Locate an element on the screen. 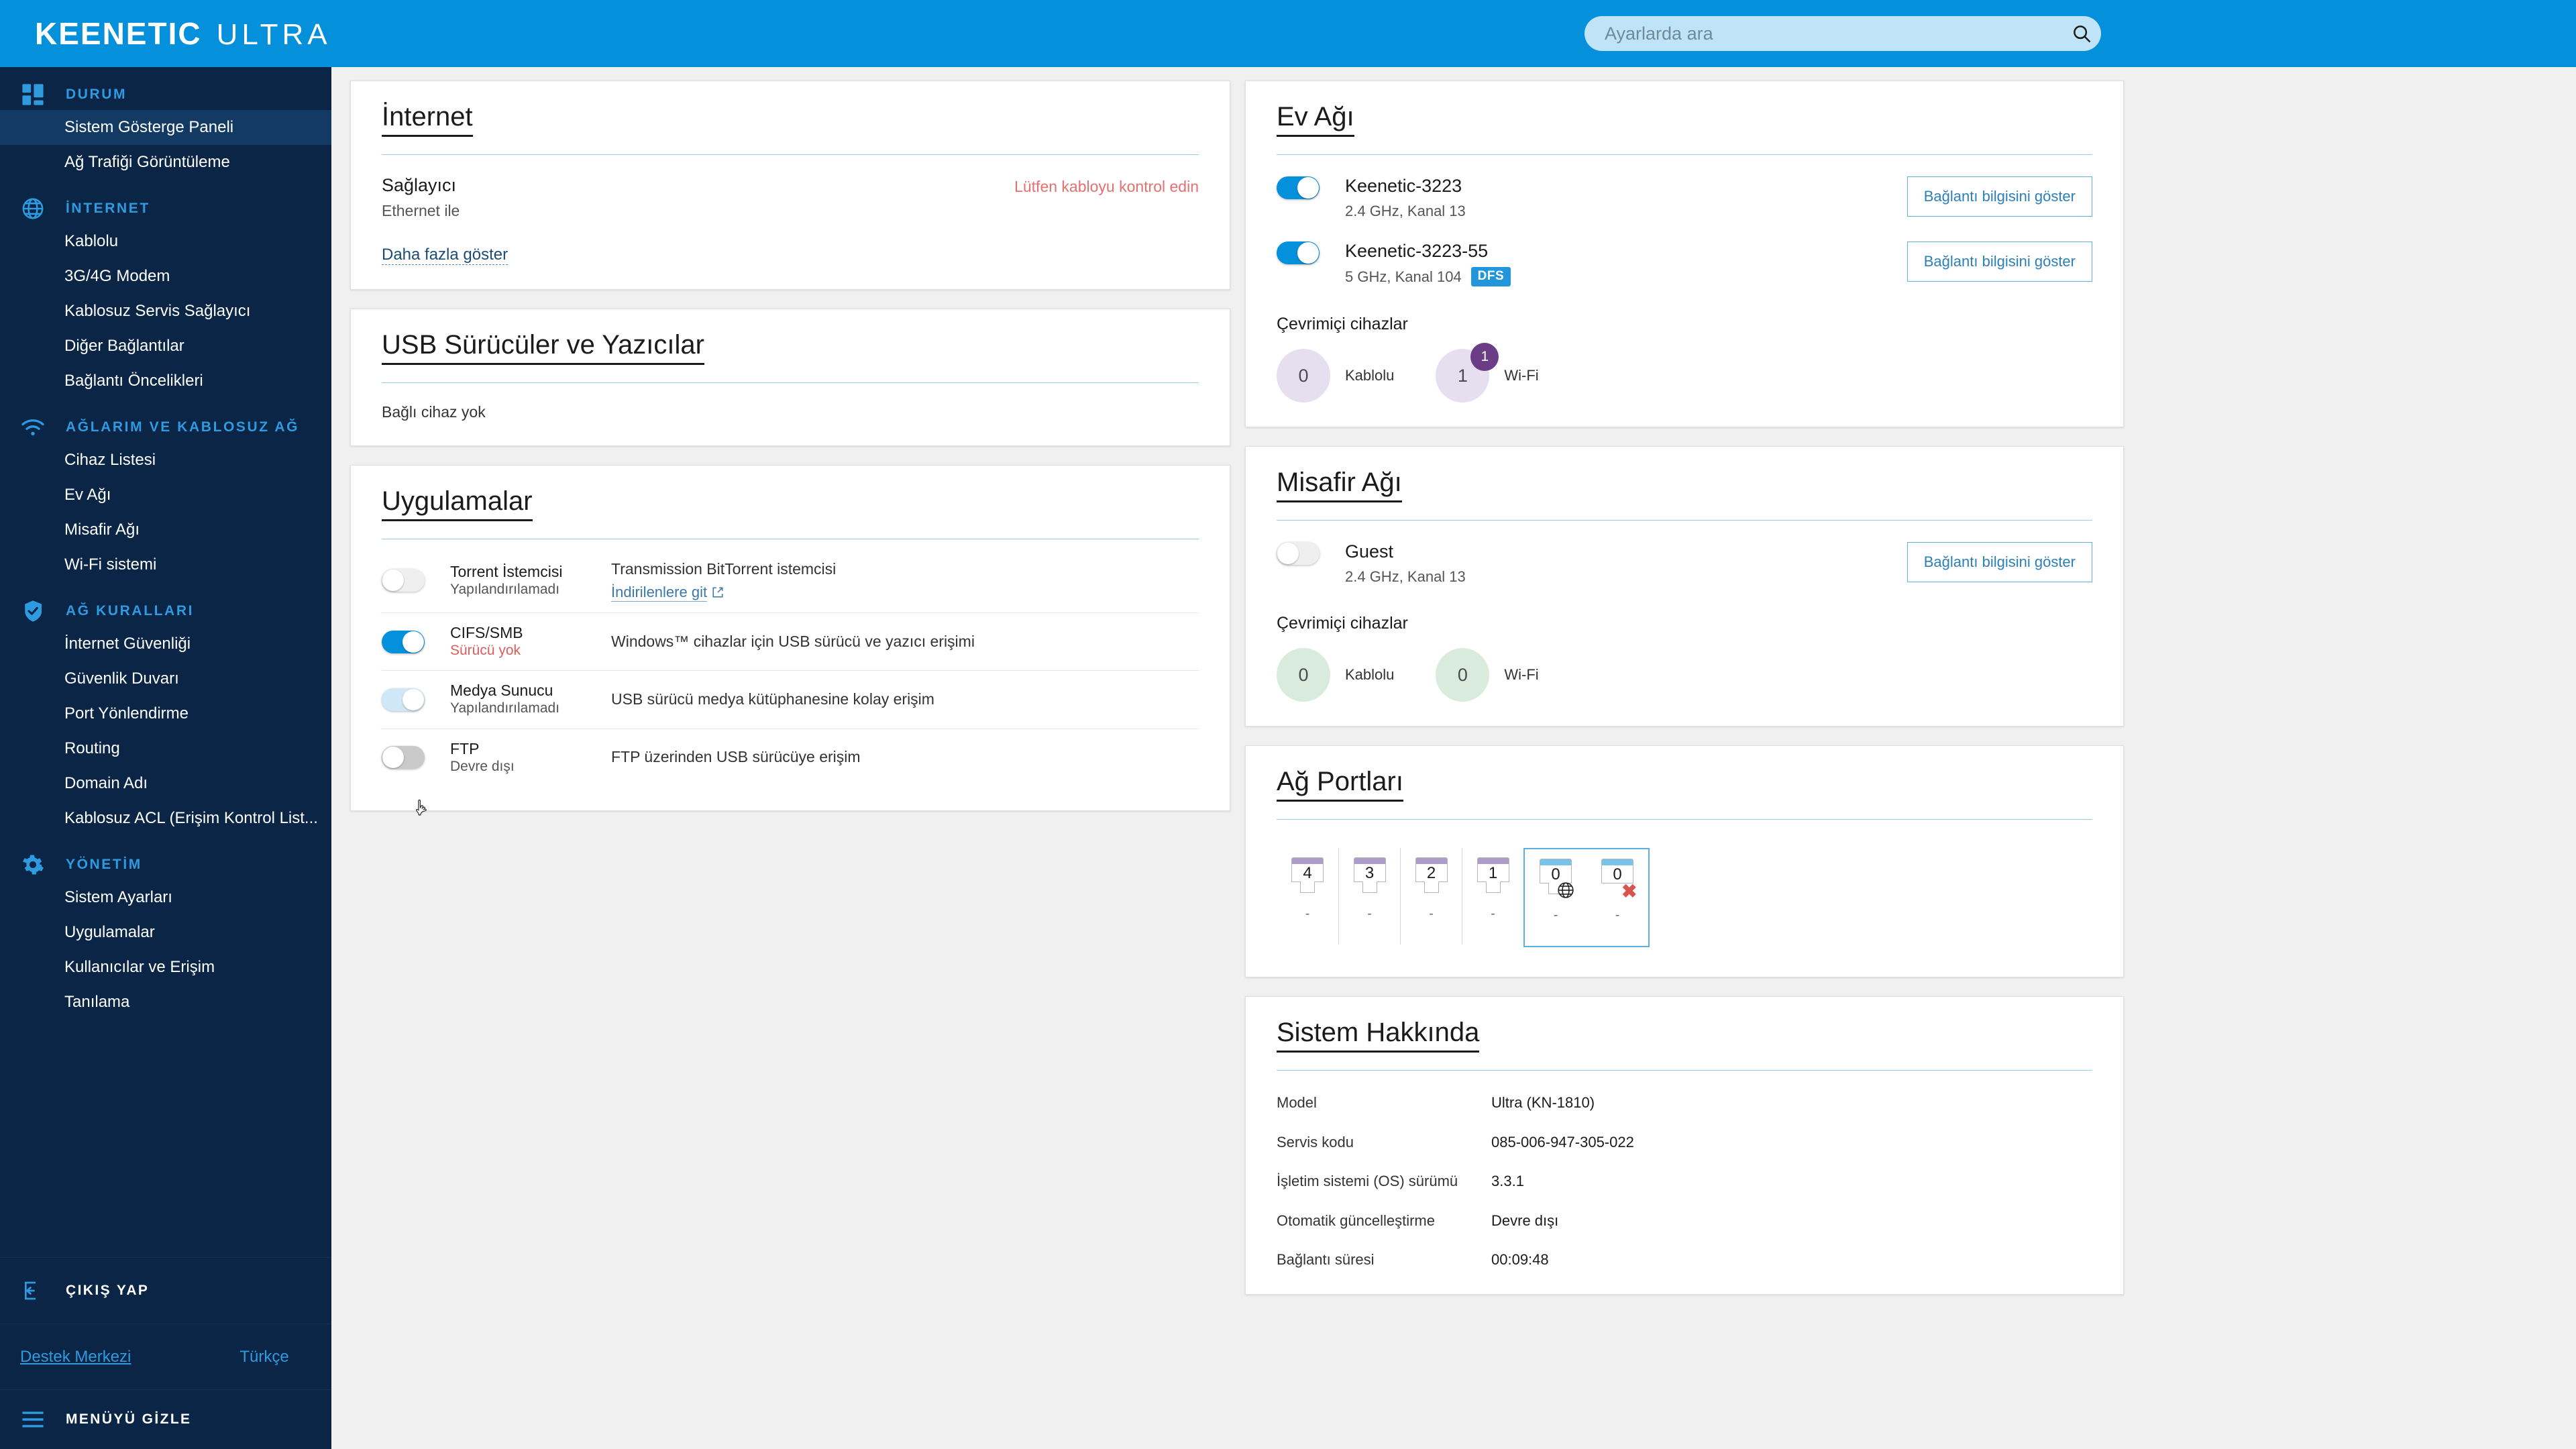 The width and height of the screenshot is (2576, 1449). sidebar-item-sistem-gösterge-paneli: Sistem Gösterge Paneli is located at coordinates (165, 127).